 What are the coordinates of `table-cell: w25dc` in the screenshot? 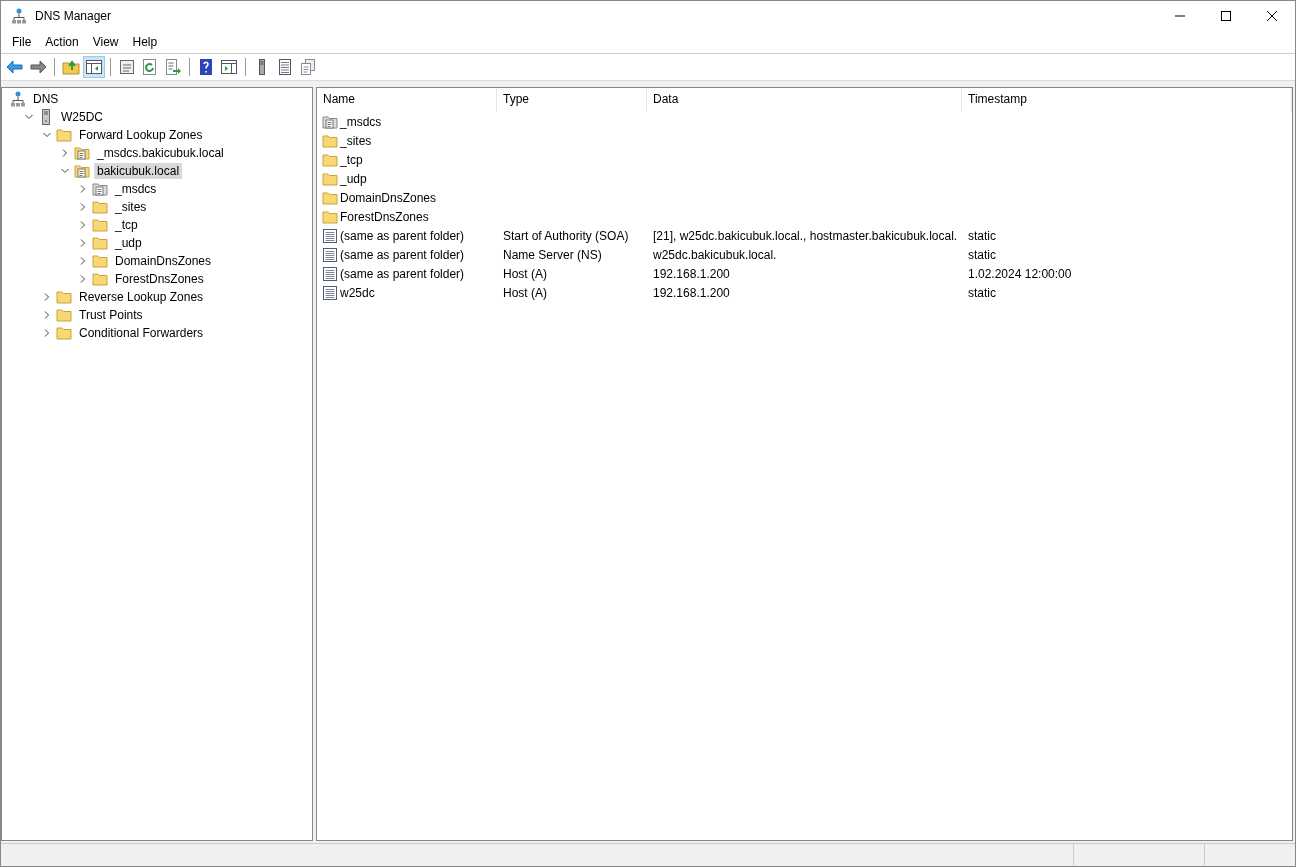 It's located at (357, 292).